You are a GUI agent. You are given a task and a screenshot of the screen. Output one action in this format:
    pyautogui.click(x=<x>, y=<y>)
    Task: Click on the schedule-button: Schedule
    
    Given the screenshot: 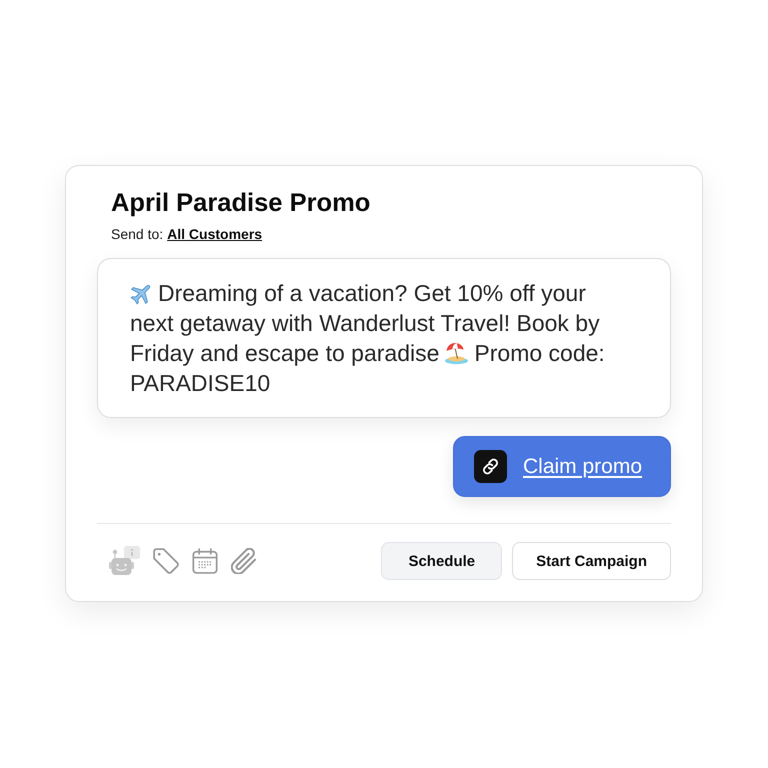 What is the action you would take?
    pyautogui.click(x=441, y=561)
    